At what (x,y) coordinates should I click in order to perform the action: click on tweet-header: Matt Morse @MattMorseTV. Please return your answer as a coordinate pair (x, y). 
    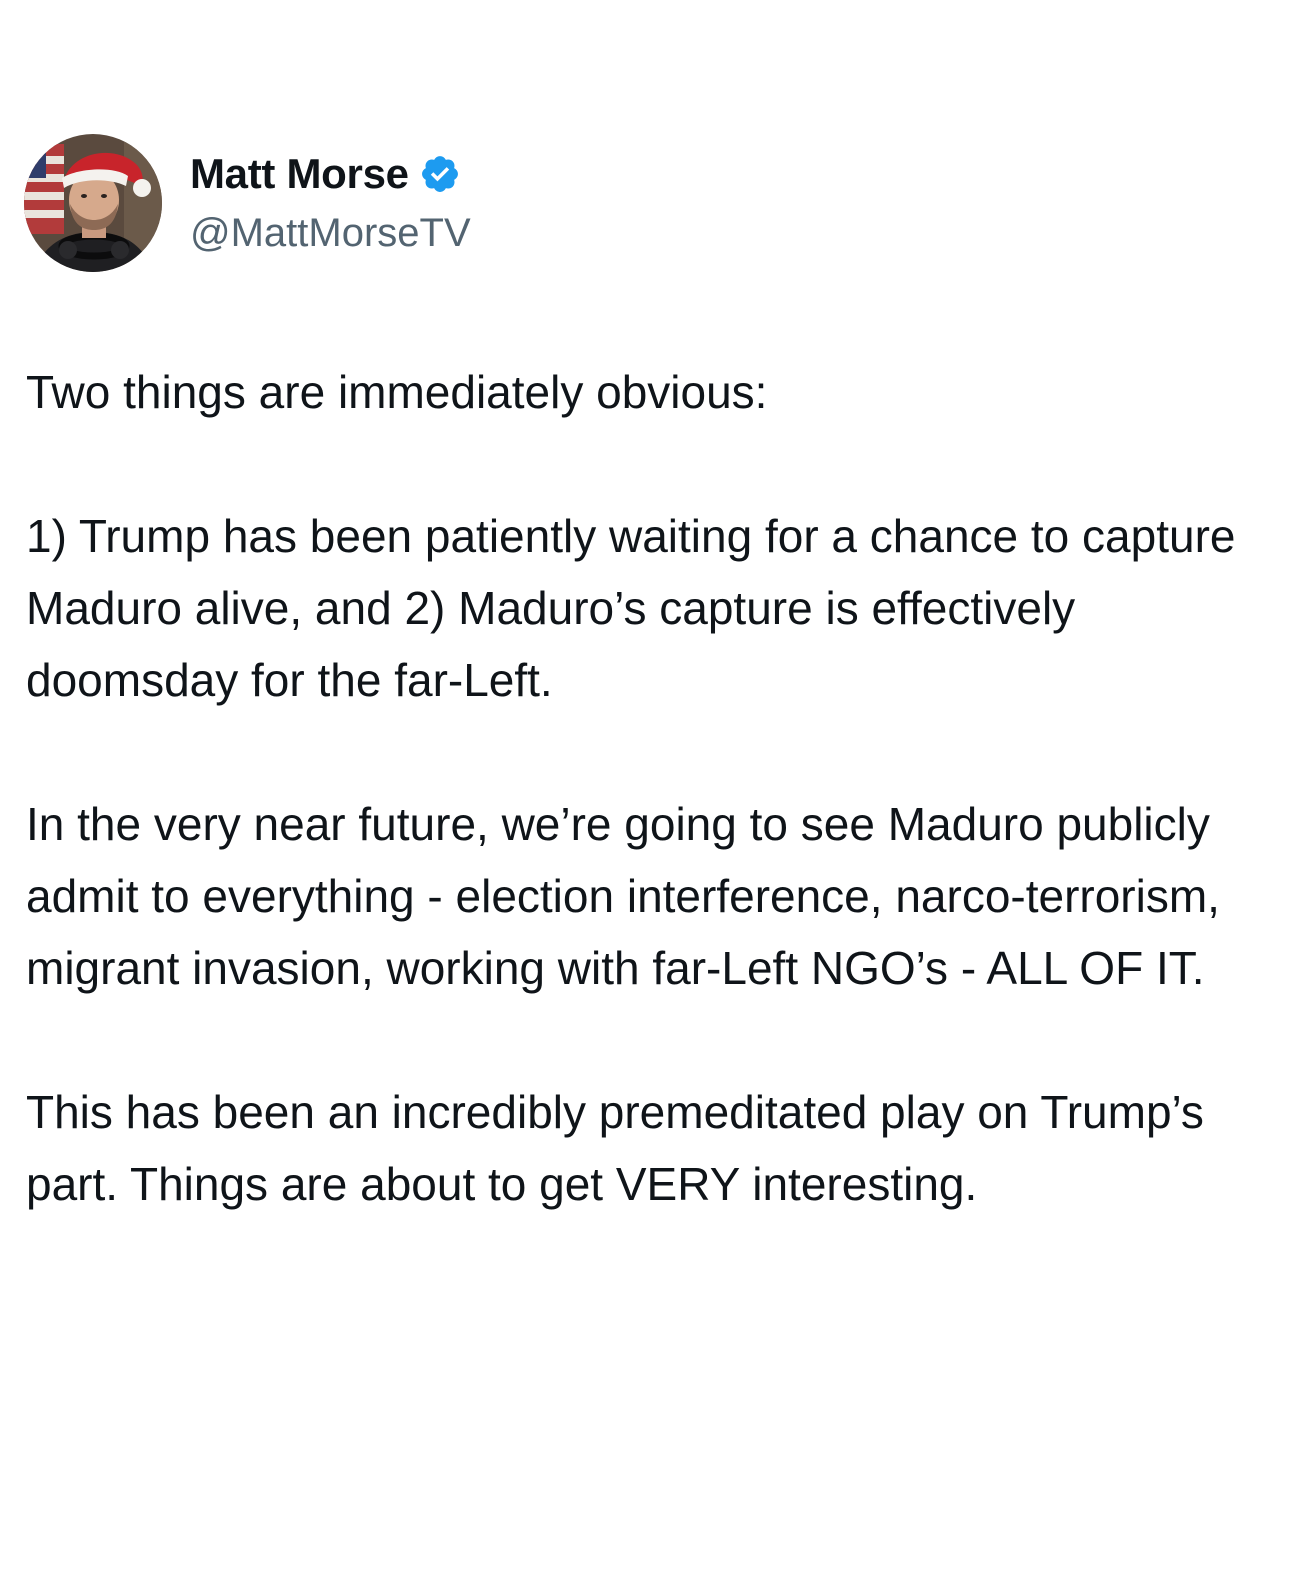
    Looking at the image, I should click on (247, 203).